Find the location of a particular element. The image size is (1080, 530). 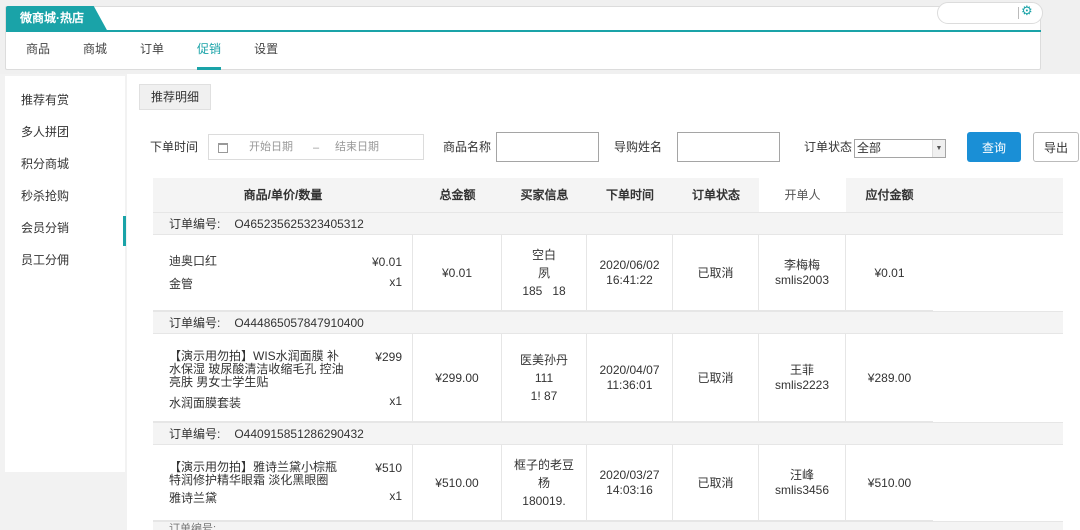

operator-name: 汪峰 is located at coordinates (801, 474).